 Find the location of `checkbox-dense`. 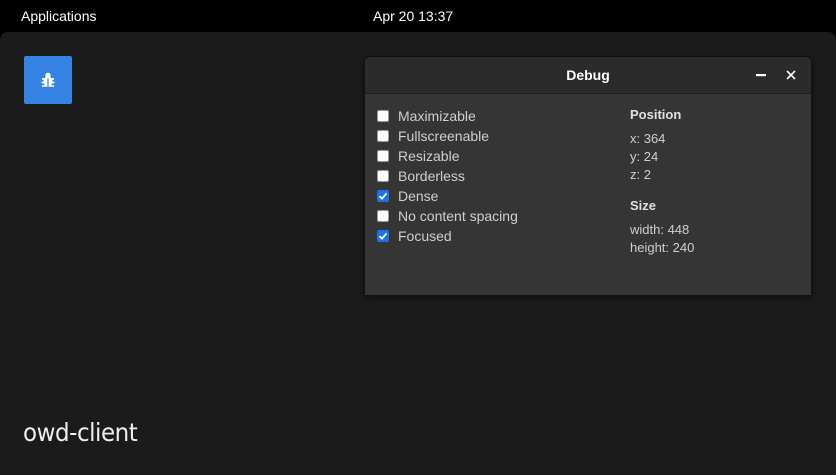

checkbox-dense is located at coordinates (383, 196).